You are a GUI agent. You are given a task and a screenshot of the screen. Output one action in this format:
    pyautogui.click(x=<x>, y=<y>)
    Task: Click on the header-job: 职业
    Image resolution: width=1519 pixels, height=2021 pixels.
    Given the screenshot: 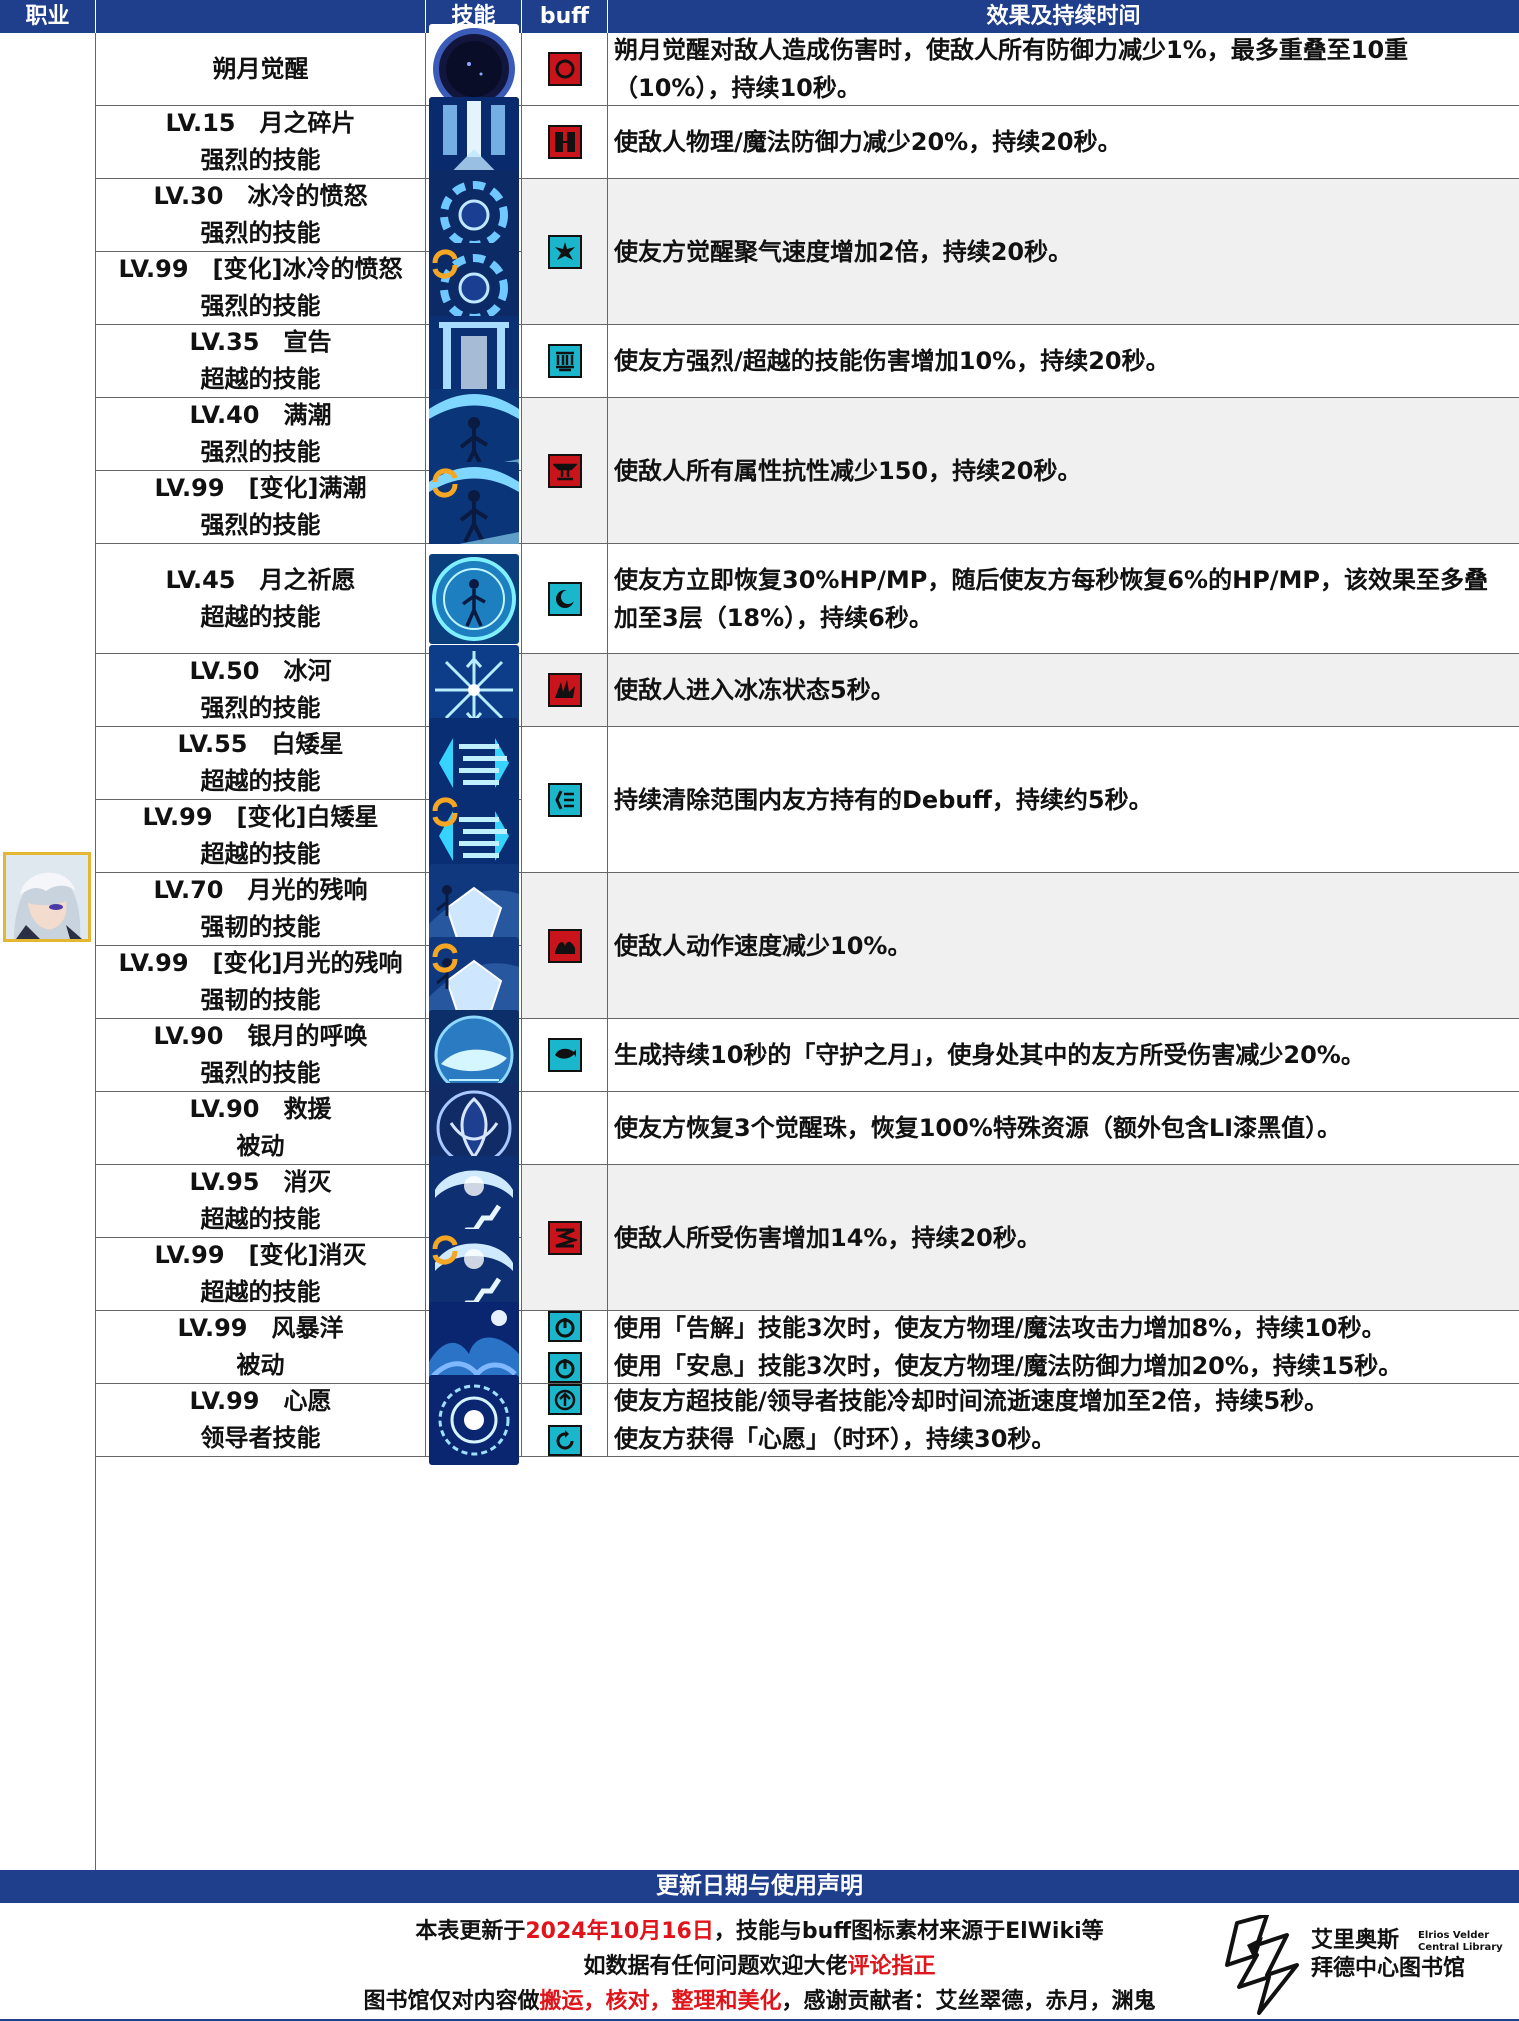 What is the action you would take?
    pyautogui.click(x=48, y=16)
    